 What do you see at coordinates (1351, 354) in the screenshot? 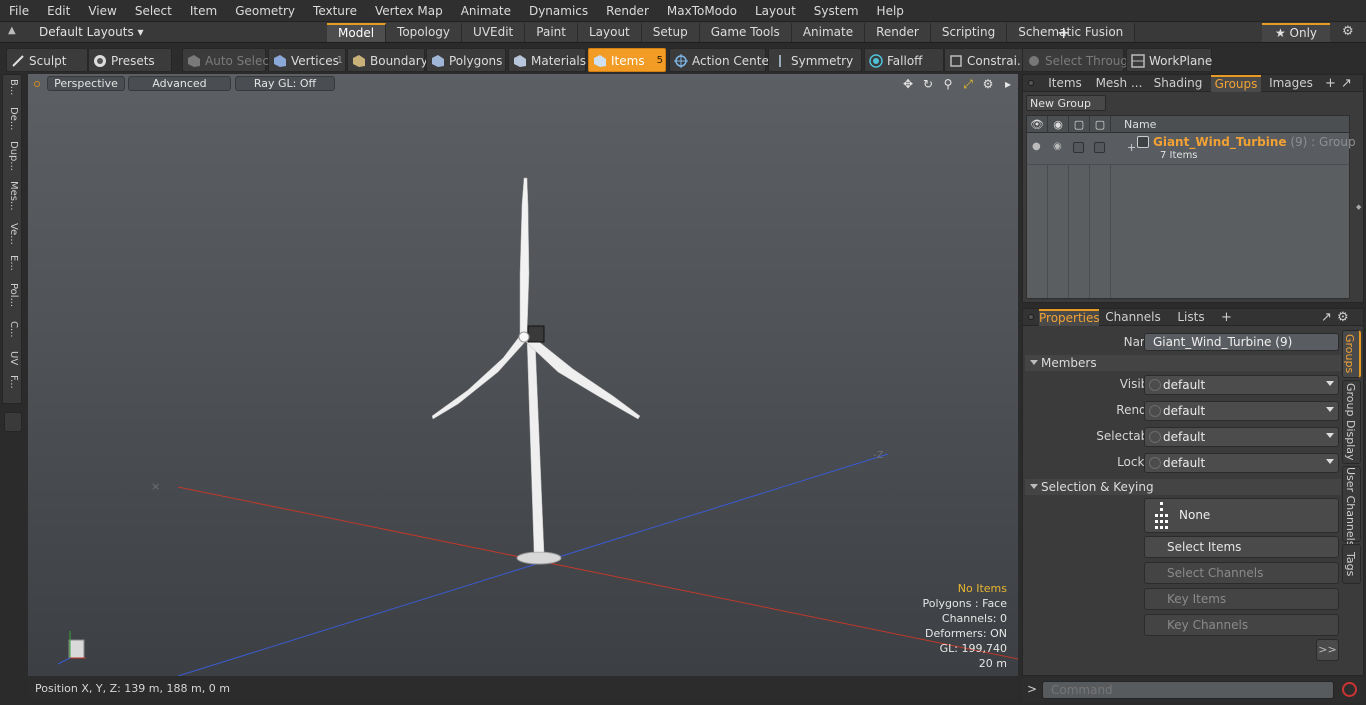
I see `side-tab-groups: Groups` at bounding box center [1351, 354].